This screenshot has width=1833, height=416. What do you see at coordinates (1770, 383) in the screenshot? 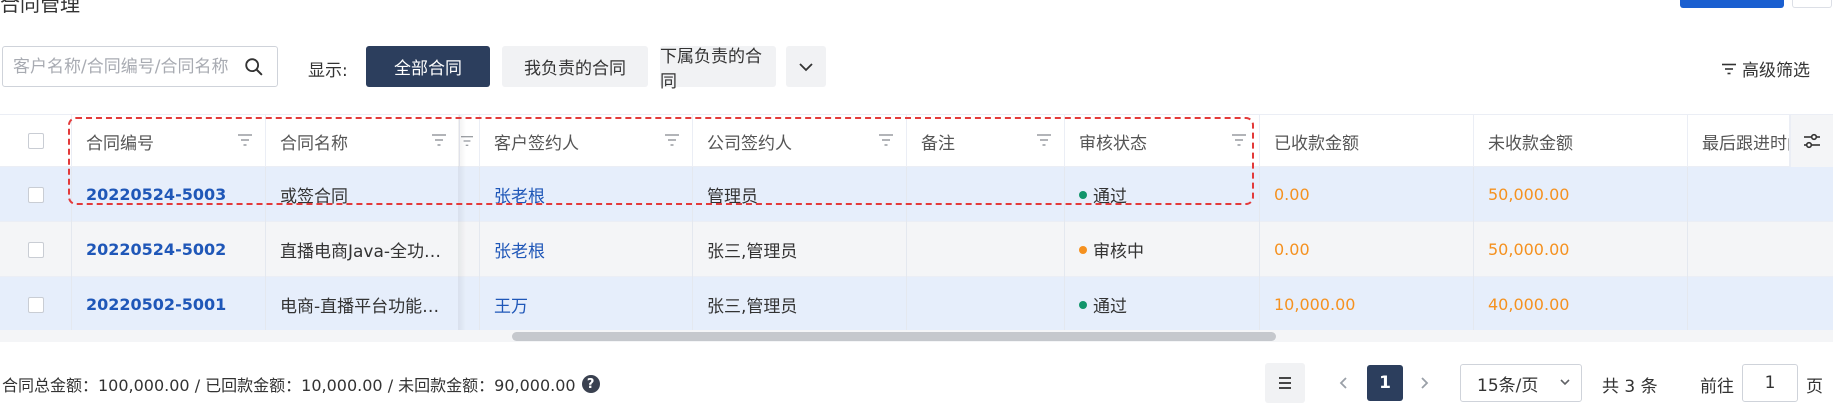
I see `goto-page-input` at bounding box center [1770, 383].